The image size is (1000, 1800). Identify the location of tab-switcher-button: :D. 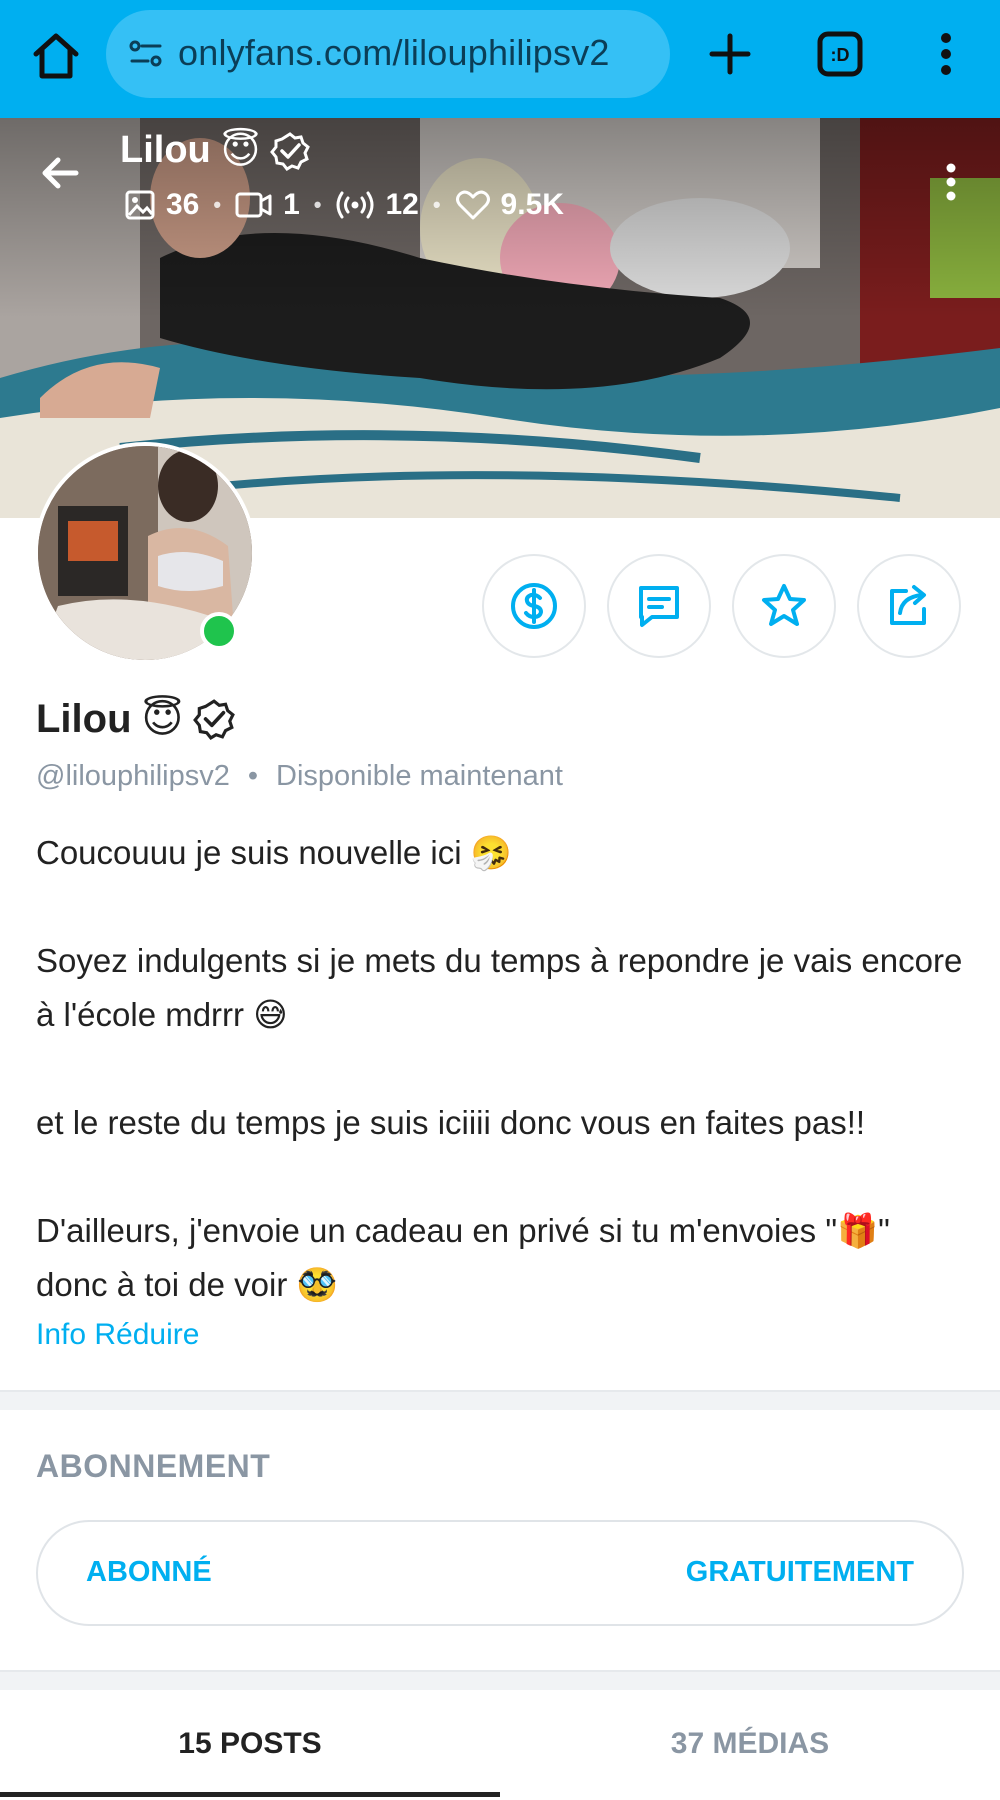
(840, 54).